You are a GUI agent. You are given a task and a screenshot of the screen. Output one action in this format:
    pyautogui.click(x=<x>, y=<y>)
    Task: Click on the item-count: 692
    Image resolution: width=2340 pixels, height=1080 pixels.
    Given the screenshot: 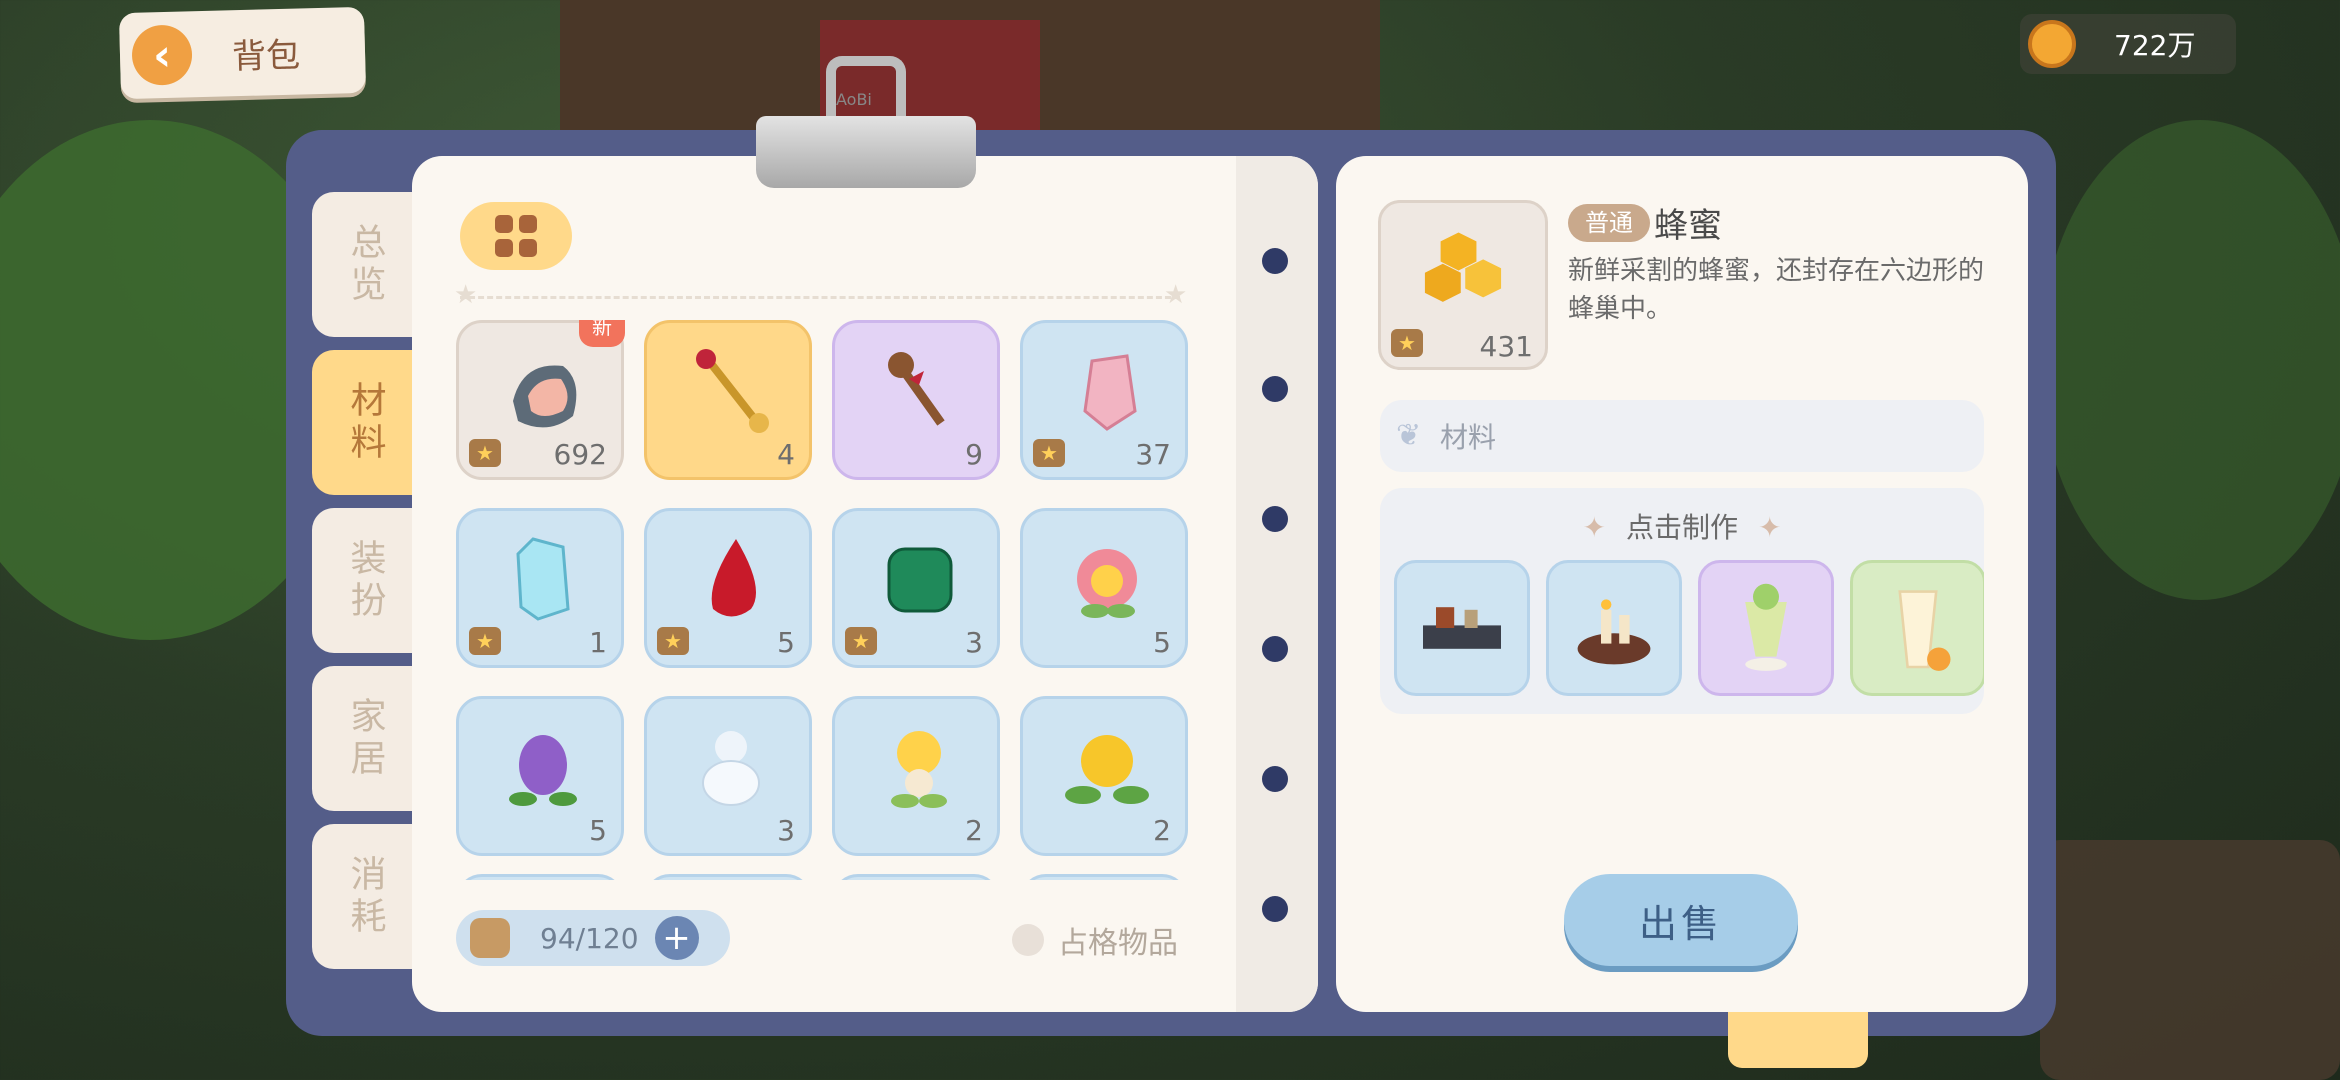 What is the action you would take?
    pyautogui.click(x=580, y=454)
    